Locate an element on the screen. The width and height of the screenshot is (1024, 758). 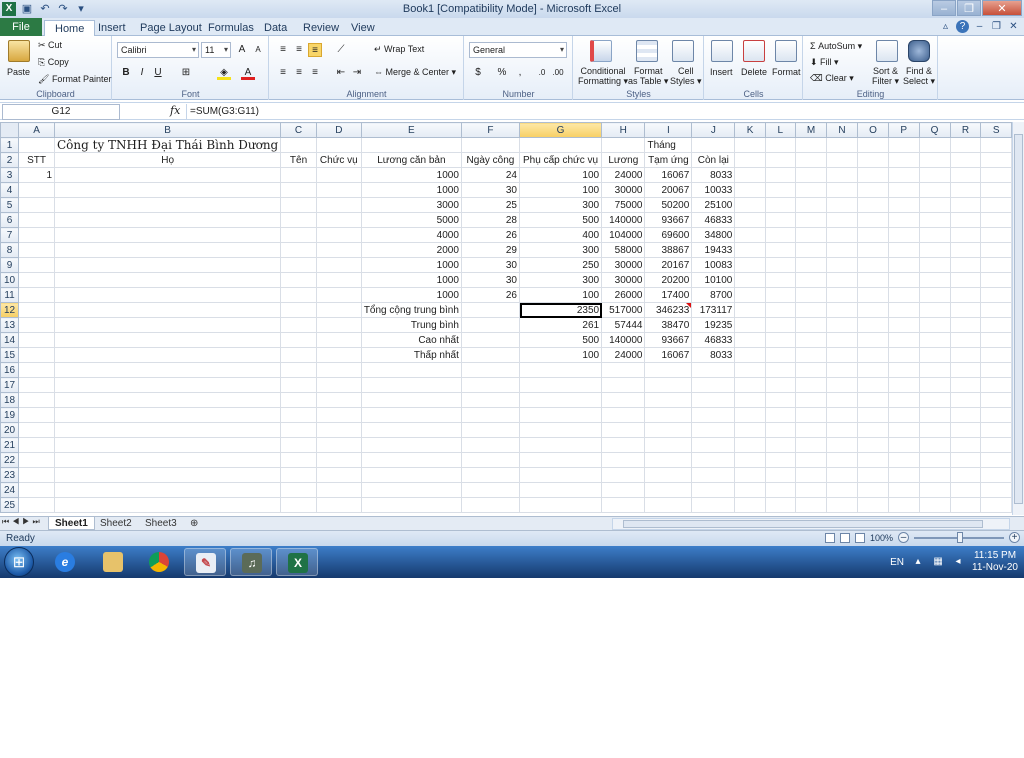
cell-f5: 25 is located at coordinates (490, 205).